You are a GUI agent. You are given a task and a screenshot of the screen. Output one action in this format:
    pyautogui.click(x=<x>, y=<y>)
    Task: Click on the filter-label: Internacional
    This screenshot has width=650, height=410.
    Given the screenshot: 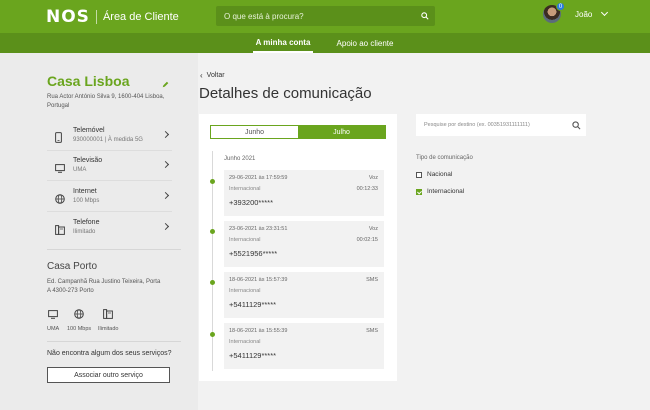 What is the action you would take?
    pyautogui.click(x=446, y=191)
    